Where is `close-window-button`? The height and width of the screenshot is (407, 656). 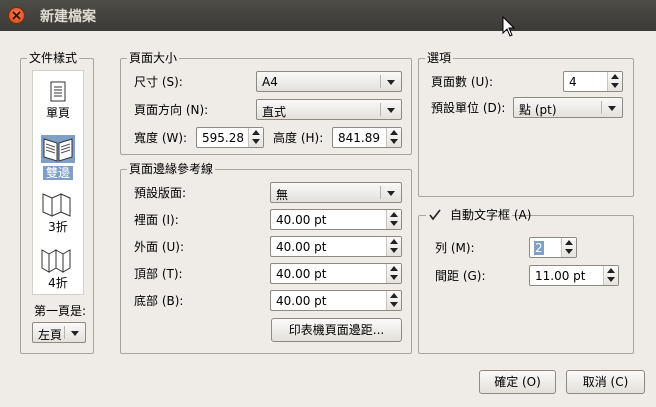 close-window-button is located at coordinates (16, 15).